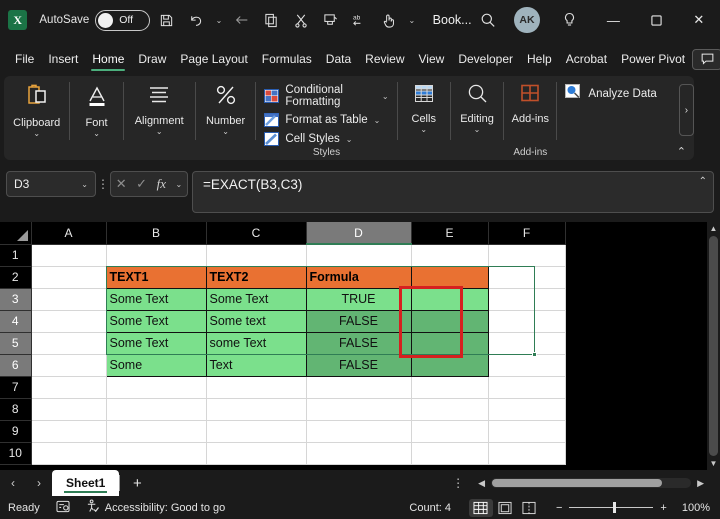 The image size is (720, 519). I want to click on cell-A4, so click(69, 321).